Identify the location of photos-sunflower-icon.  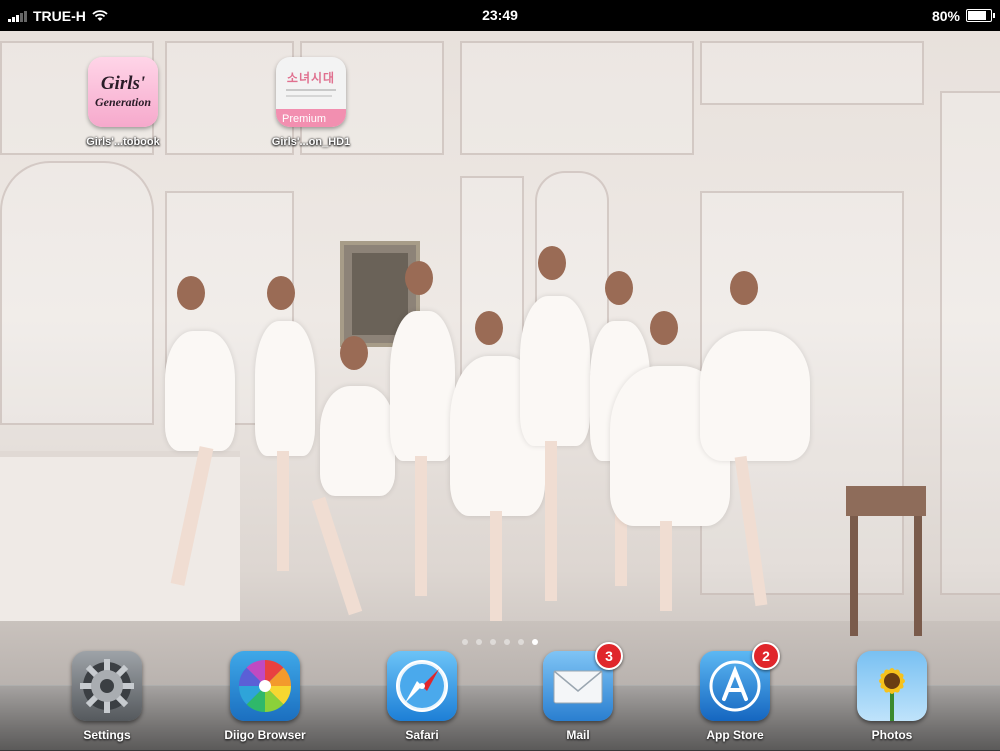
(892, 686).